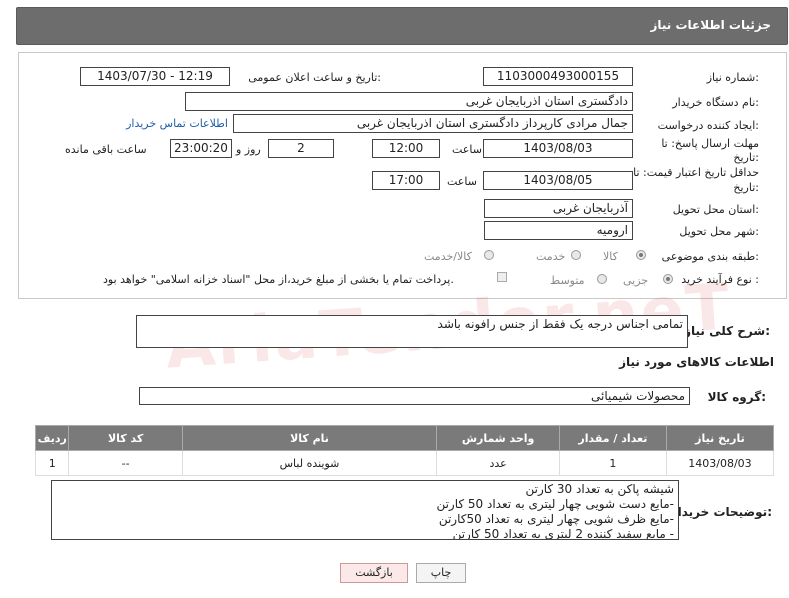 The image size is (789, 598). Describe the element at coordinates (727, 331) in the screenshot. I see `description-label: شرح کلی نیاز:` at that location.